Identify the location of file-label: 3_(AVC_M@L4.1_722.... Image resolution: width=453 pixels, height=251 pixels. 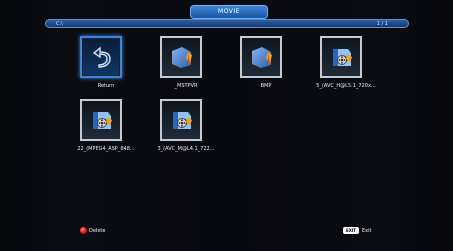
(186, 149).